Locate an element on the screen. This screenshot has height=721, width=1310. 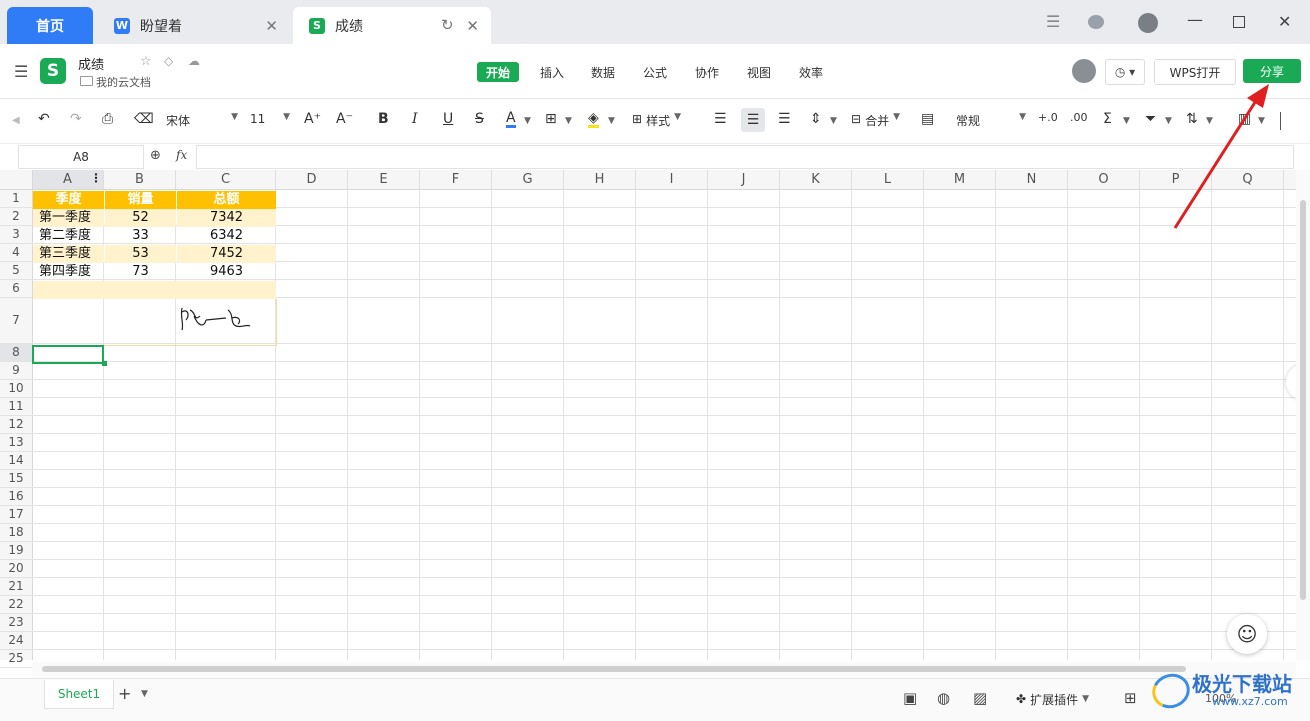
row-header-18: 18 is located at coordinates (16, 533).